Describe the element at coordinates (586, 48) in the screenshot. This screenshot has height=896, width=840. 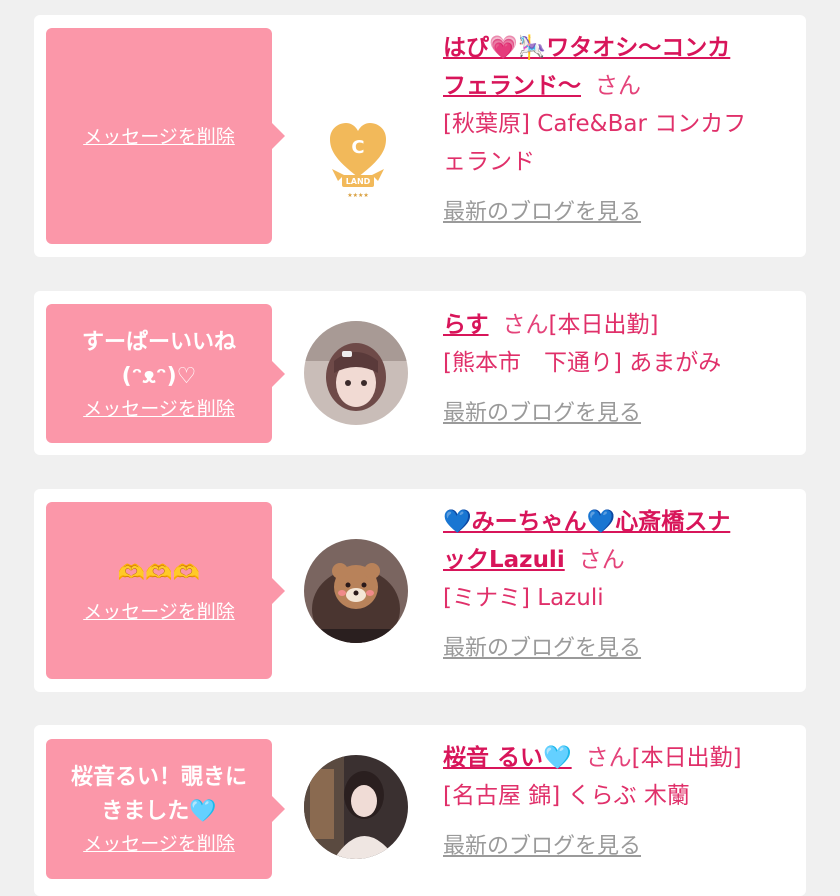
I see `cast-name-link: はぴ💗🎠ワタオシ〜コンカ` at that location.